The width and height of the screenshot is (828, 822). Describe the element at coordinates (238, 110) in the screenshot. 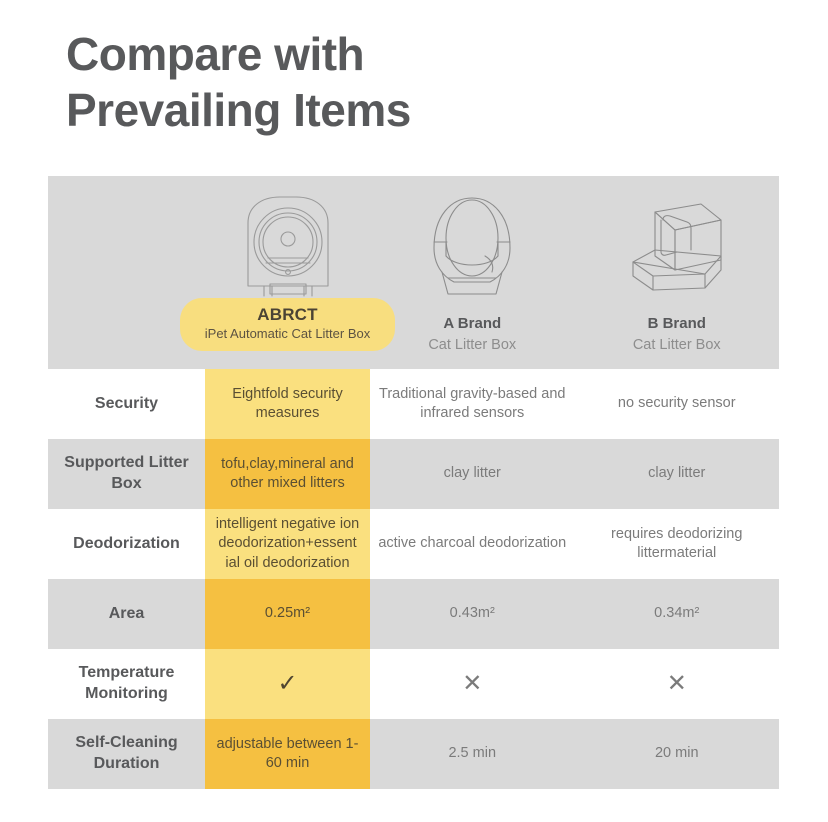

I see `page-title-line-2: Prevailing Items` at that location.